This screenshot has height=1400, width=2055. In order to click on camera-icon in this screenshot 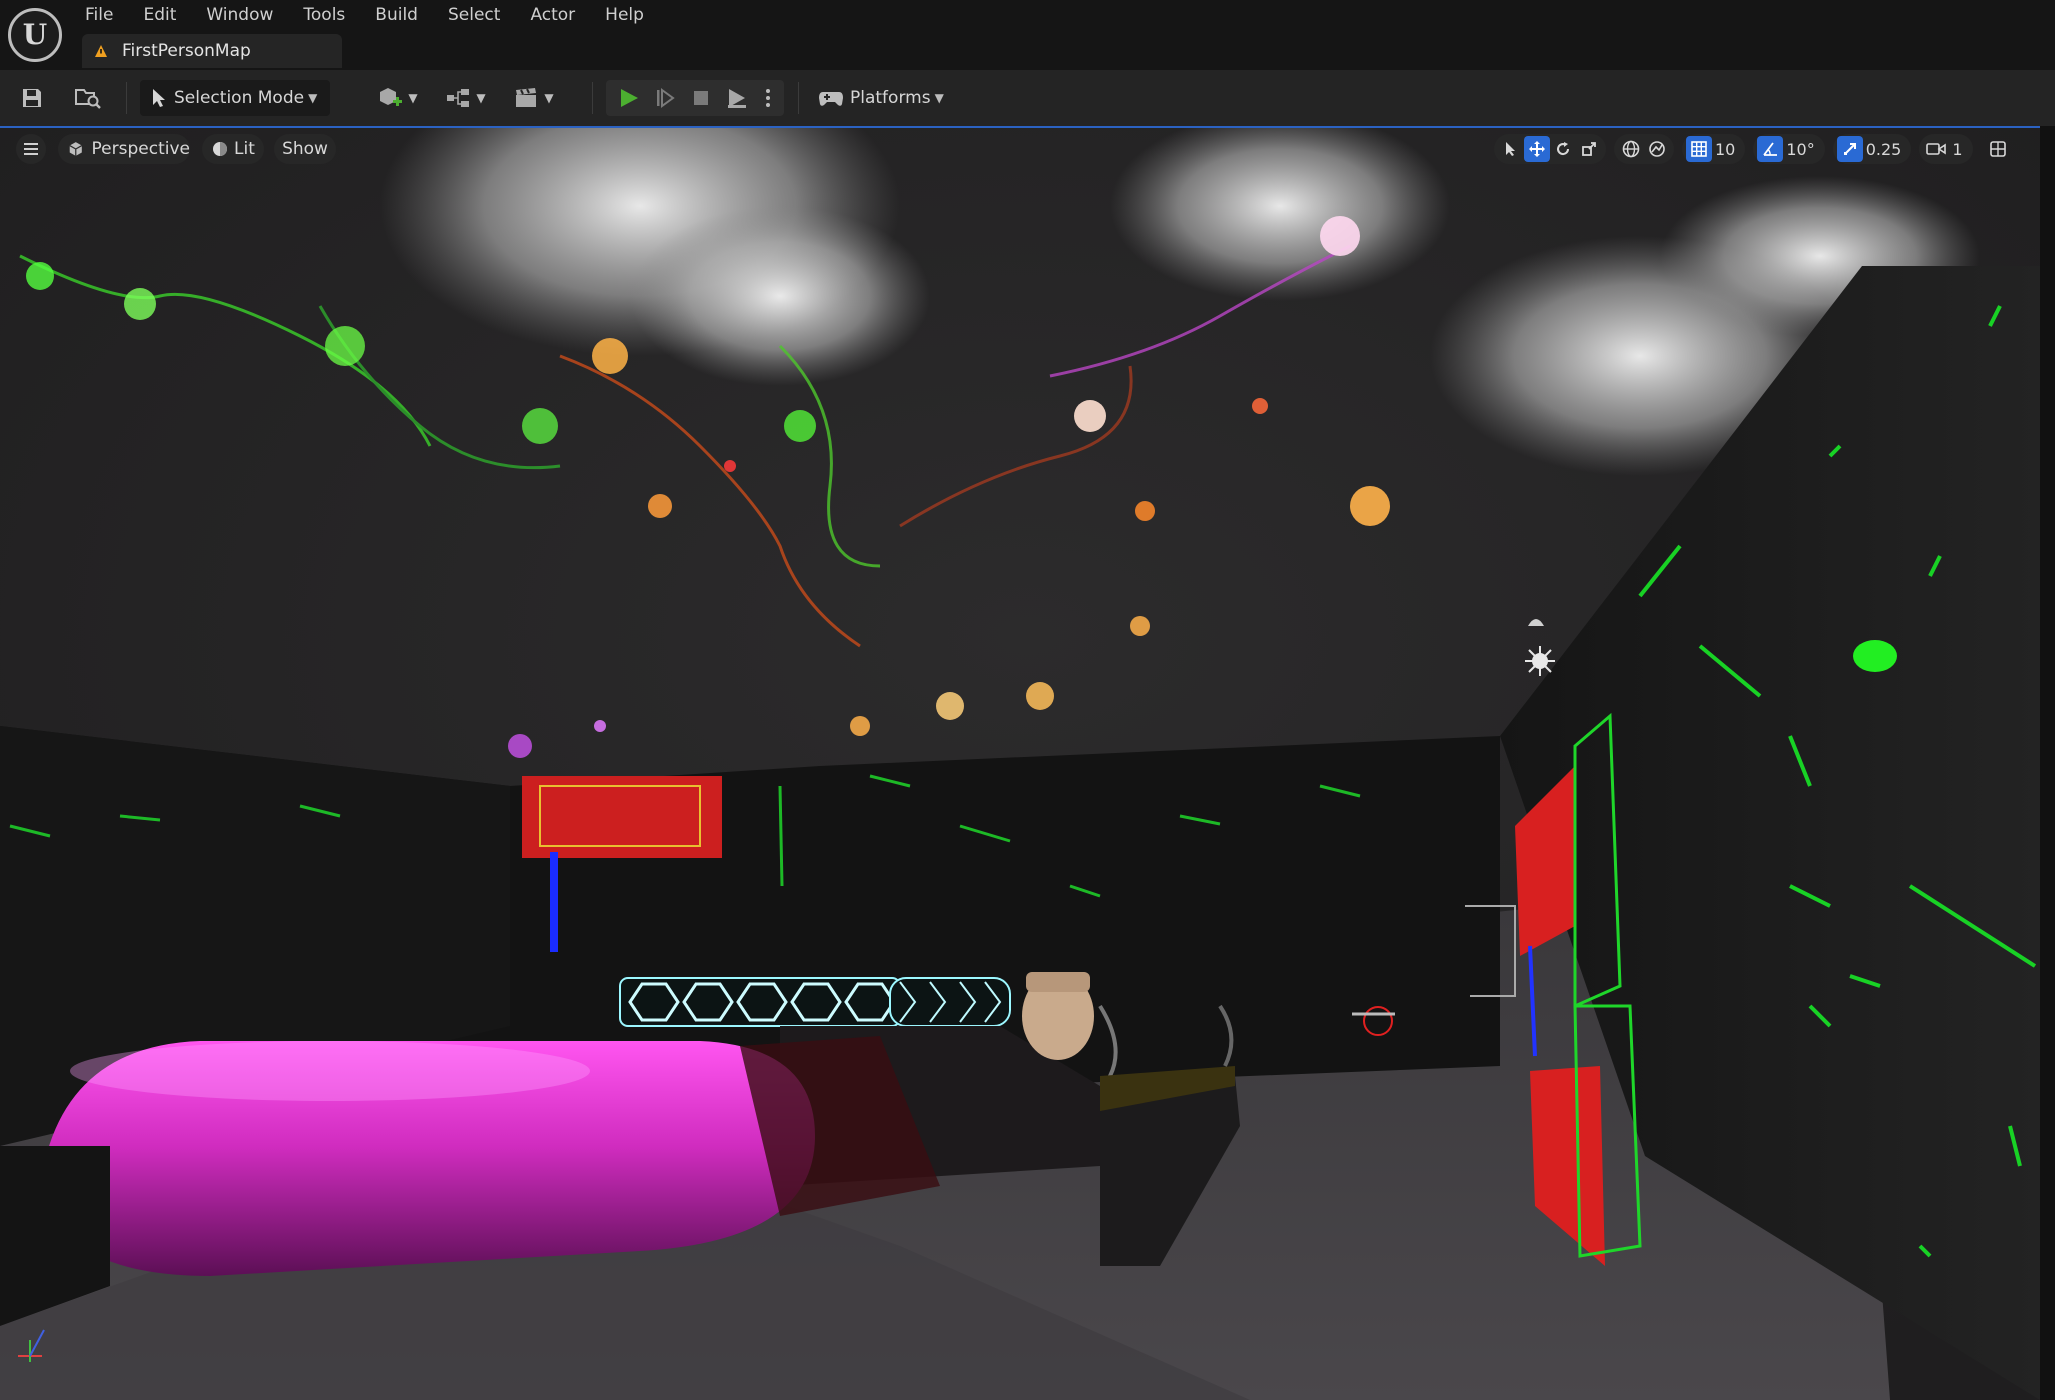, I will do `click(1936, 149)`.